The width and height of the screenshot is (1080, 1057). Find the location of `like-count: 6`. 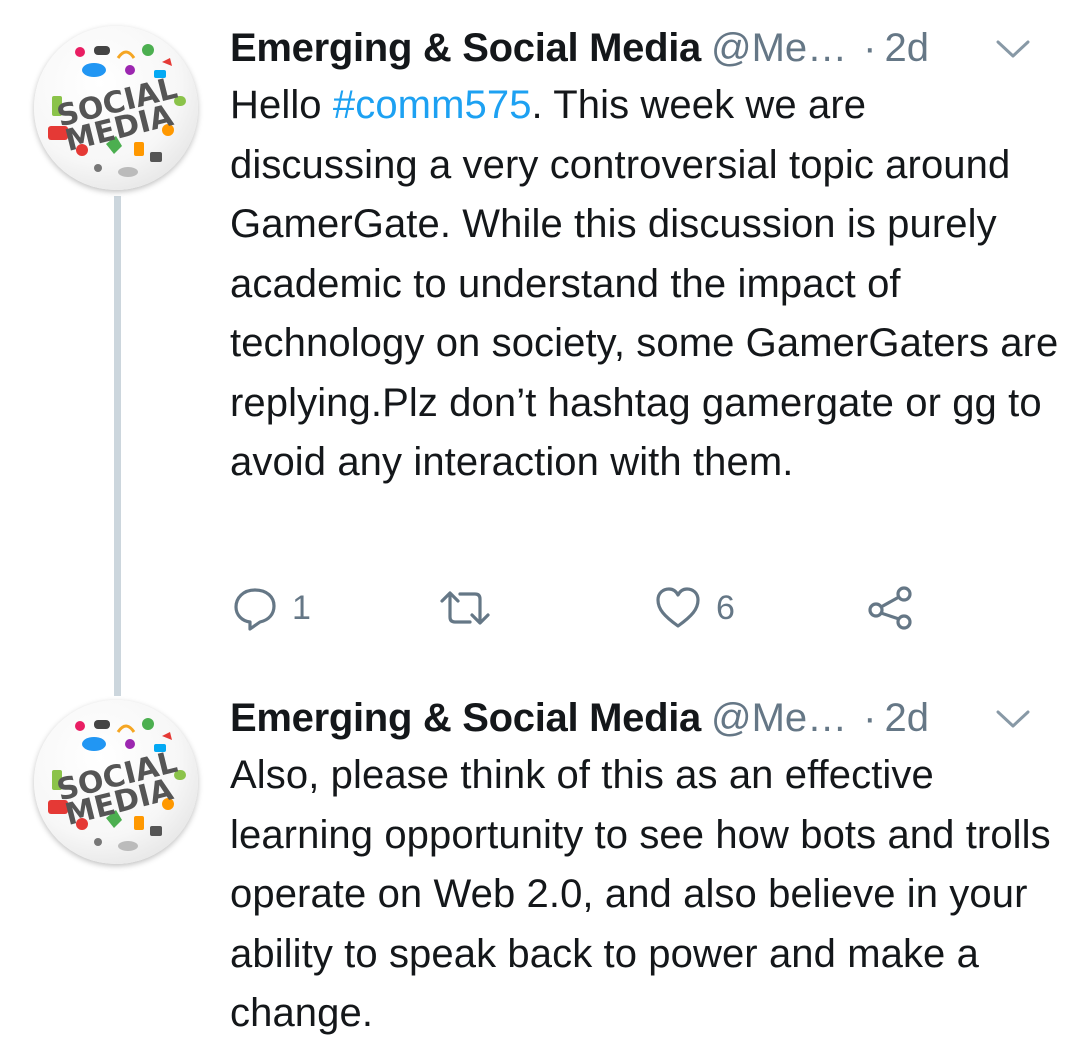

like-count: 6 is located at coordinates (725, 607).